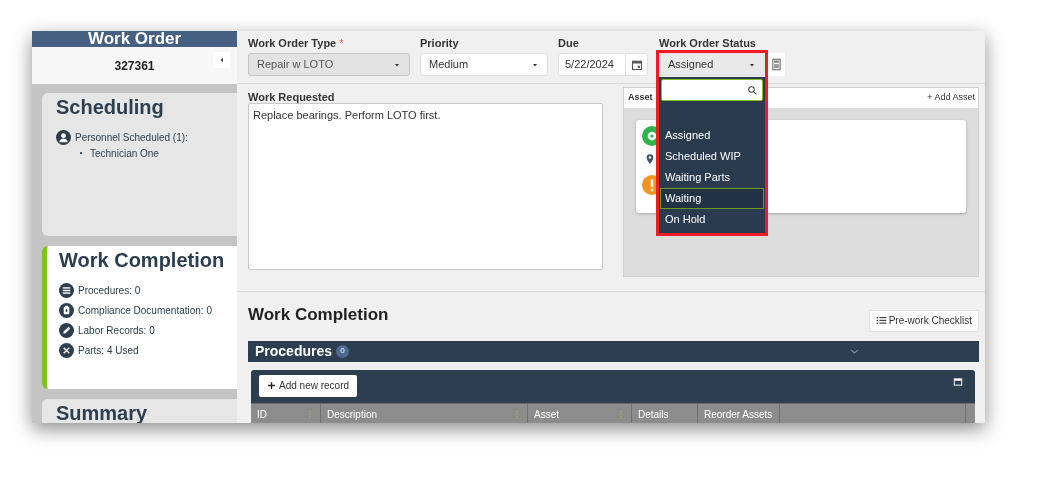  What do you see at coordinates (951, 98) in the screenshot?
I see `add-asset-link: + Add Asset` at bounding box center [951, 98].